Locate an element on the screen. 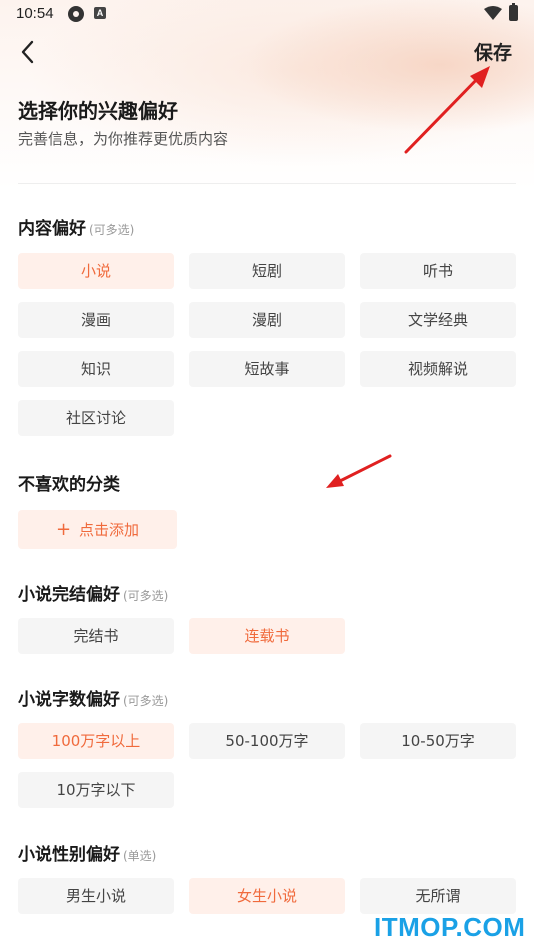  section-title-word-count: 小说字数偏好 (可多选) is located at coordinates (93, 697).